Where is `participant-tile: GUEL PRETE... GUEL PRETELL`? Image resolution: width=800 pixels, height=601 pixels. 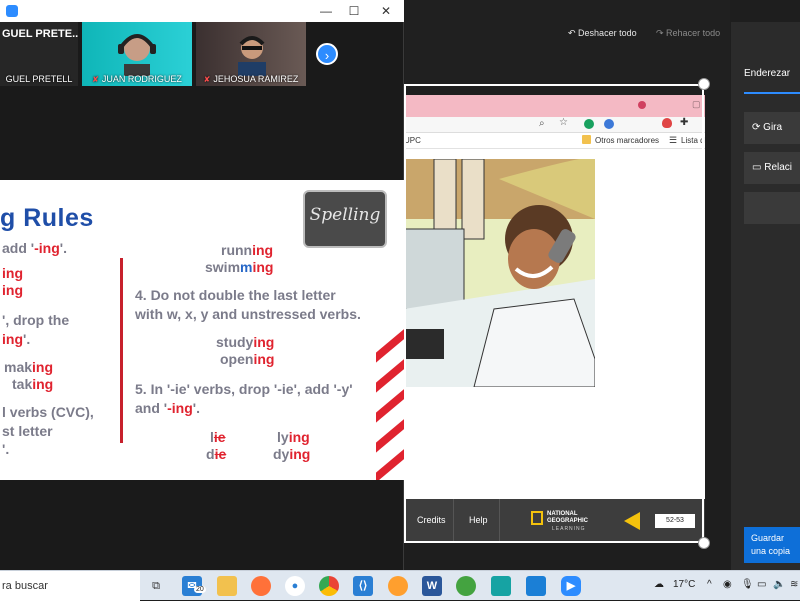 participant-tile: GUEL PRETE... GUEL PRETELL is located at coordinates (39, 54).